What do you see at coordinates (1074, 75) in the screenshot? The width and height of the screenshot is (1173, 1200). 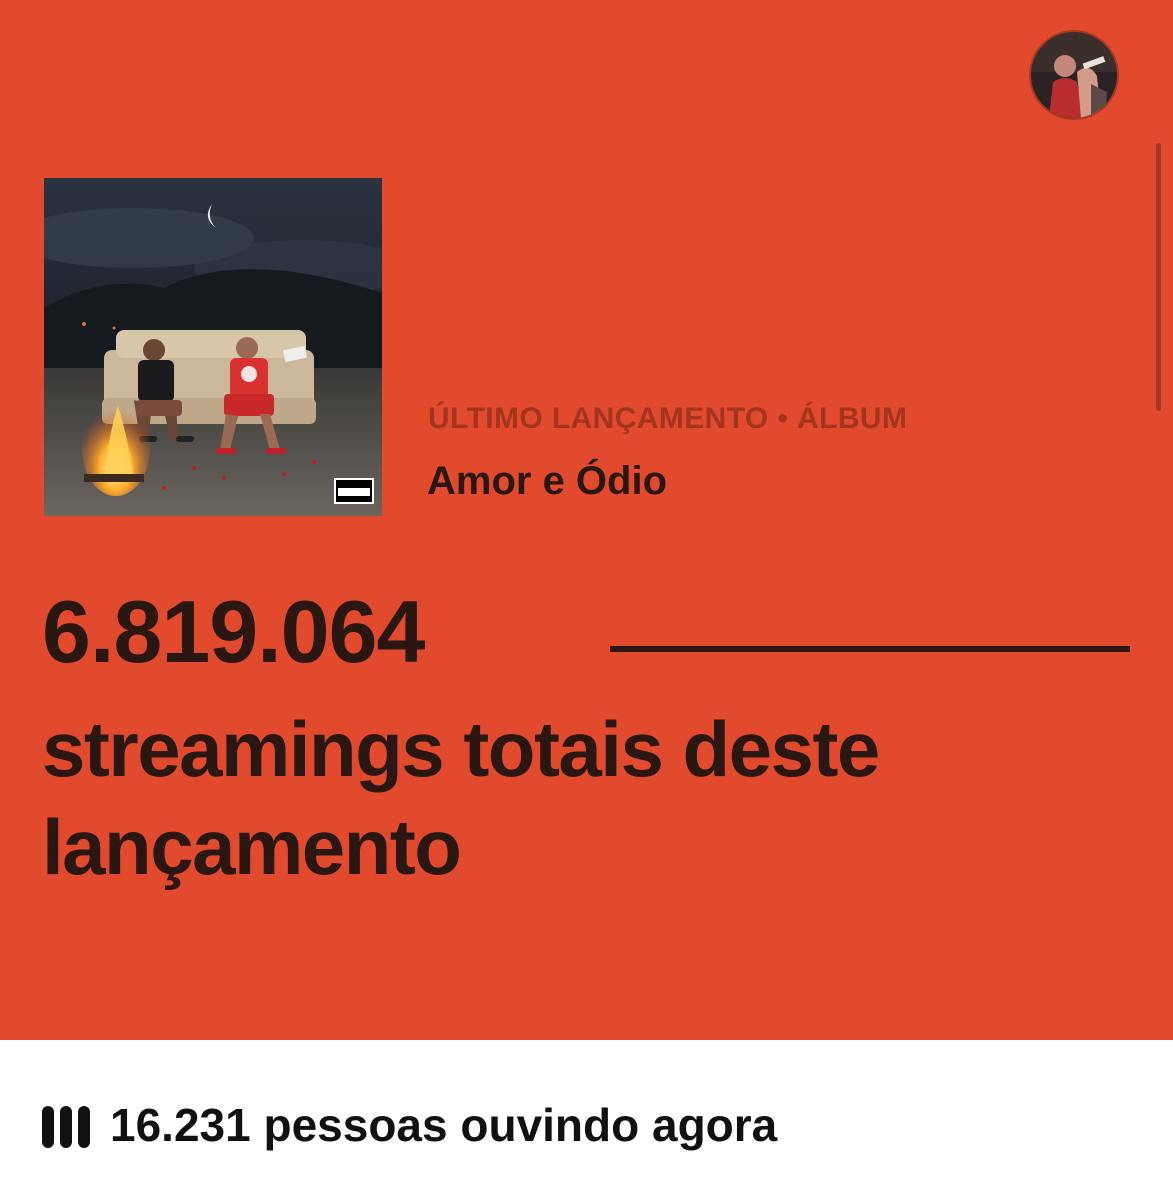 I see `artist-avatar` at bounding box center [1074, 75].